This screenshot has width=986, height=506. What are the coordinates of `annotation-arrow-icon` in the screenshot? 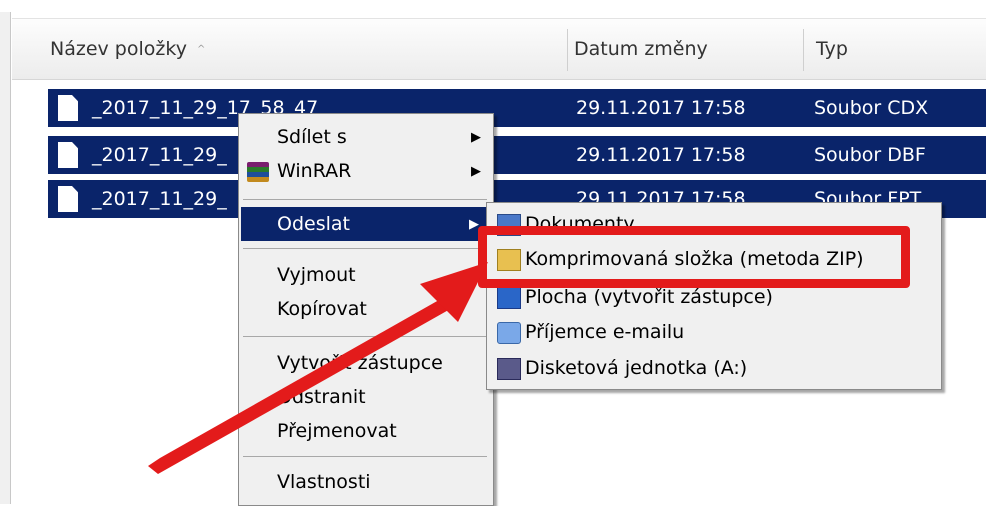 It's located at (318, 368).